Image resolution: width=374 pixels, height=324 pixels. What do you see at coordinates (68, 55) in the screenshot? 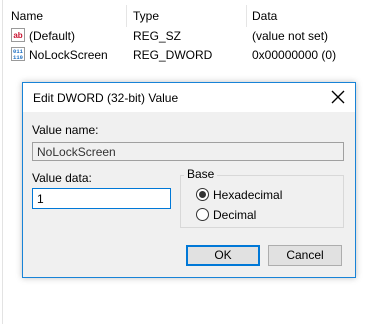
I see `value-name: NoLockScreen` at bounding box center [68, 55].